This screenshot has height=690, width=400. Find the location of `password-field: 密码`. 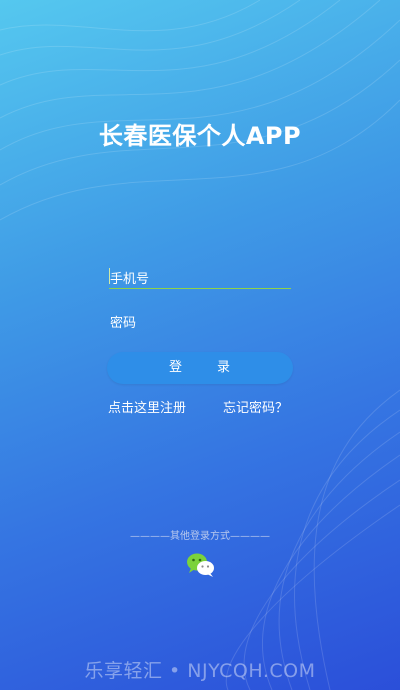

password-field: 密码 is located at coordinates (200, 321).